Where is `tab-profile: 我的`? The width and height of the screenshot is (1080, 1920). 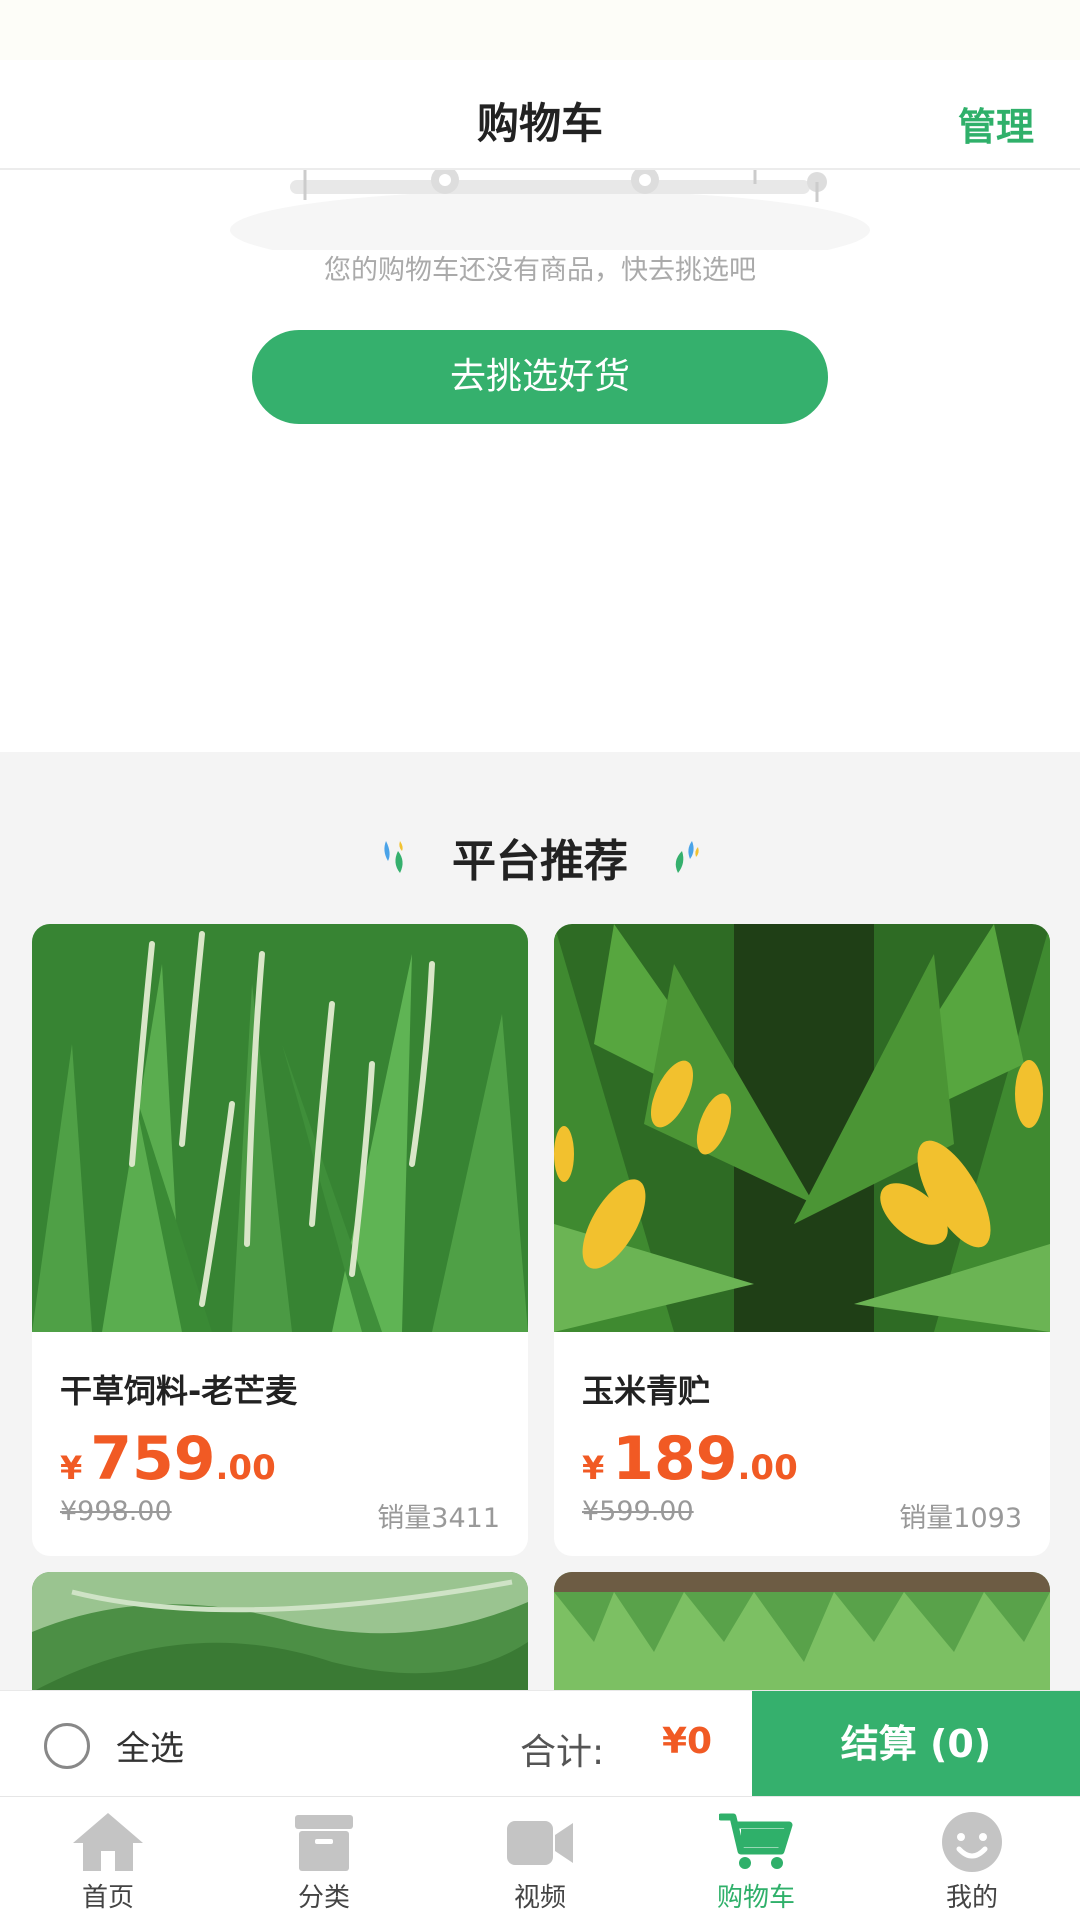 tab-profile: 我的 is located at coordinates (972, 1858).